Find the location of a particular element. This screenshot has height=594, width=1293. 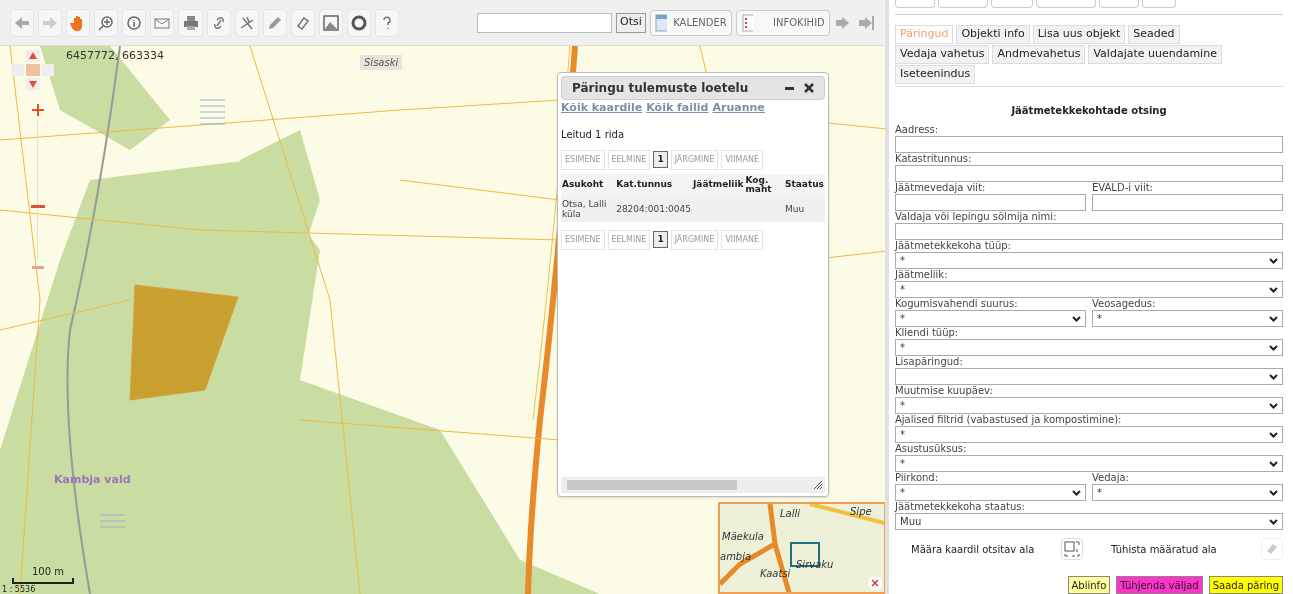

link-button is located at coordinates (218, 22).